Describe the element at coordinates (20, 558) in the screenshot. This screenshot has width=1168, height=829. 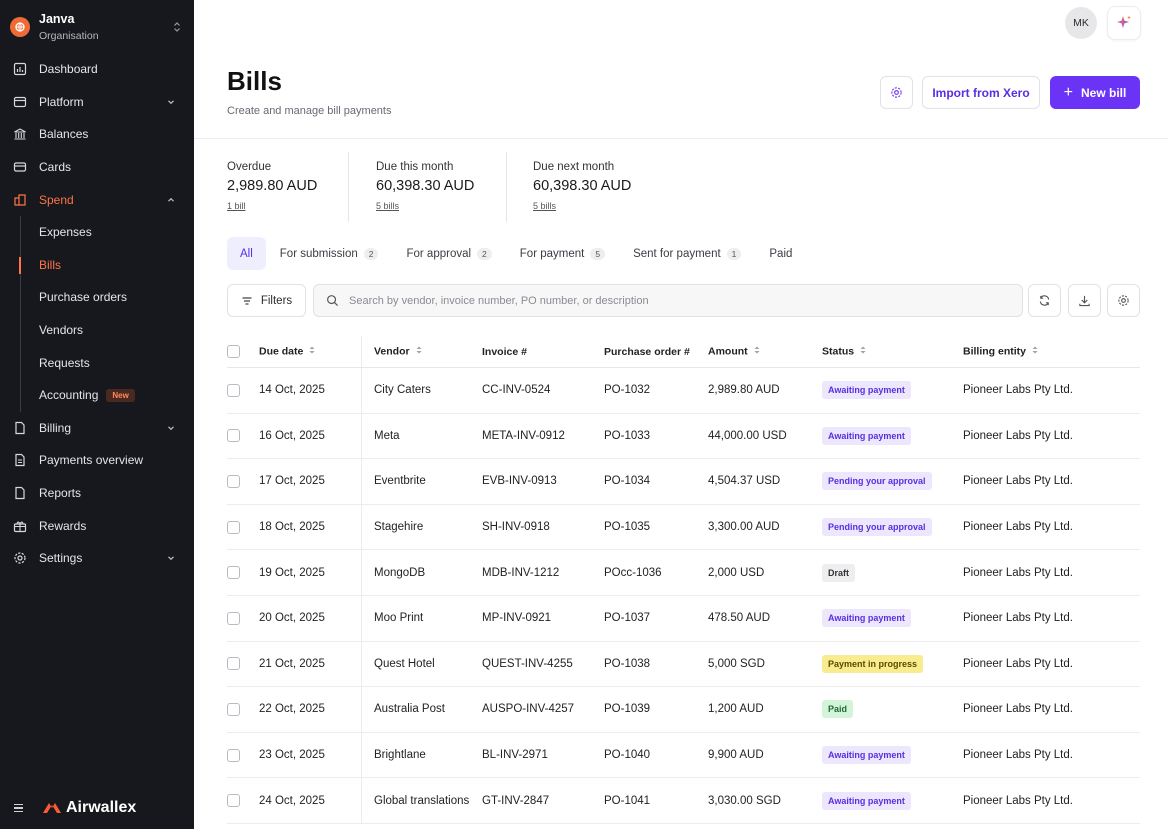
I see `gear-icon` at that location.